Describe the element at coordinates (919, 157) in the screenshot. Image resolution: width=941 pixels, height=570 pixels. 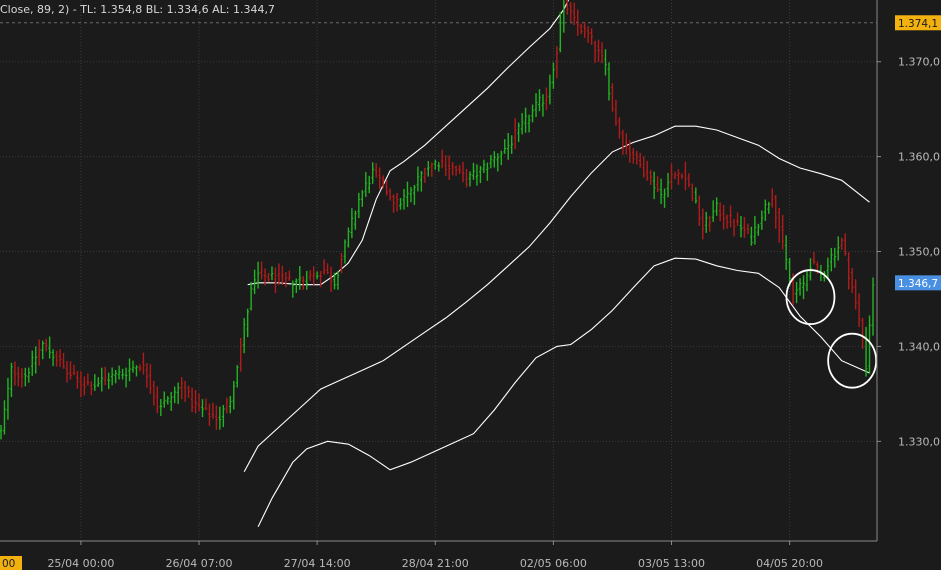
I see `y-tick-label: 1.360,0` at that location.